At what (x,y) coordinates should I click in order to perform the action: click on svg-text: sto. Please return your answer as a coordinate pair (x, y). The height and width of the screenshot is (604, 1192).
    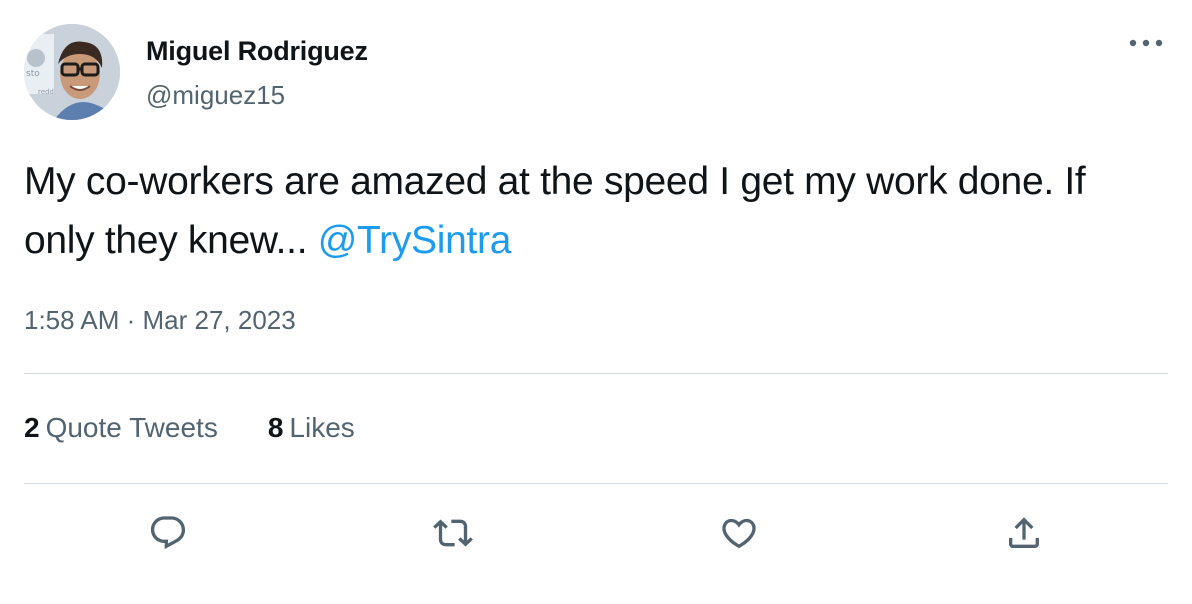
    Looking at the image, I should click on (33, 74).